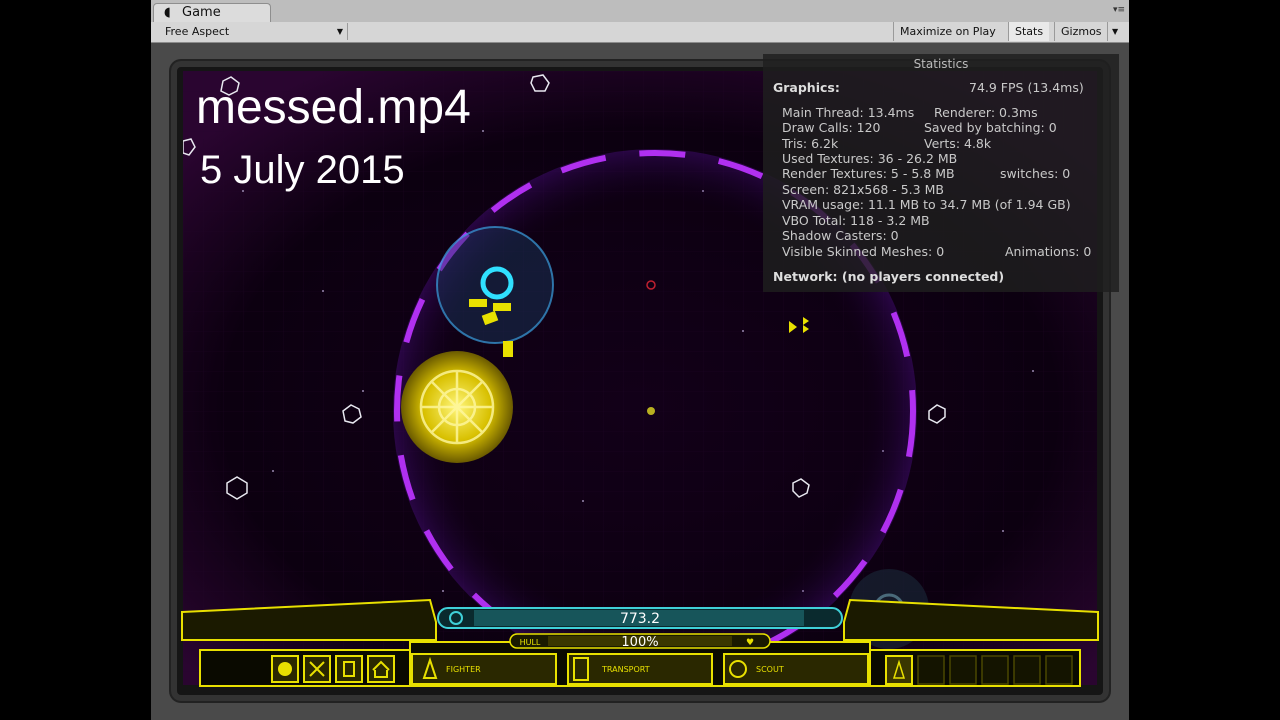  Describe the element at coordinates (640, 619) in the screenshot. I see `energy-value: 773.2` at that location.